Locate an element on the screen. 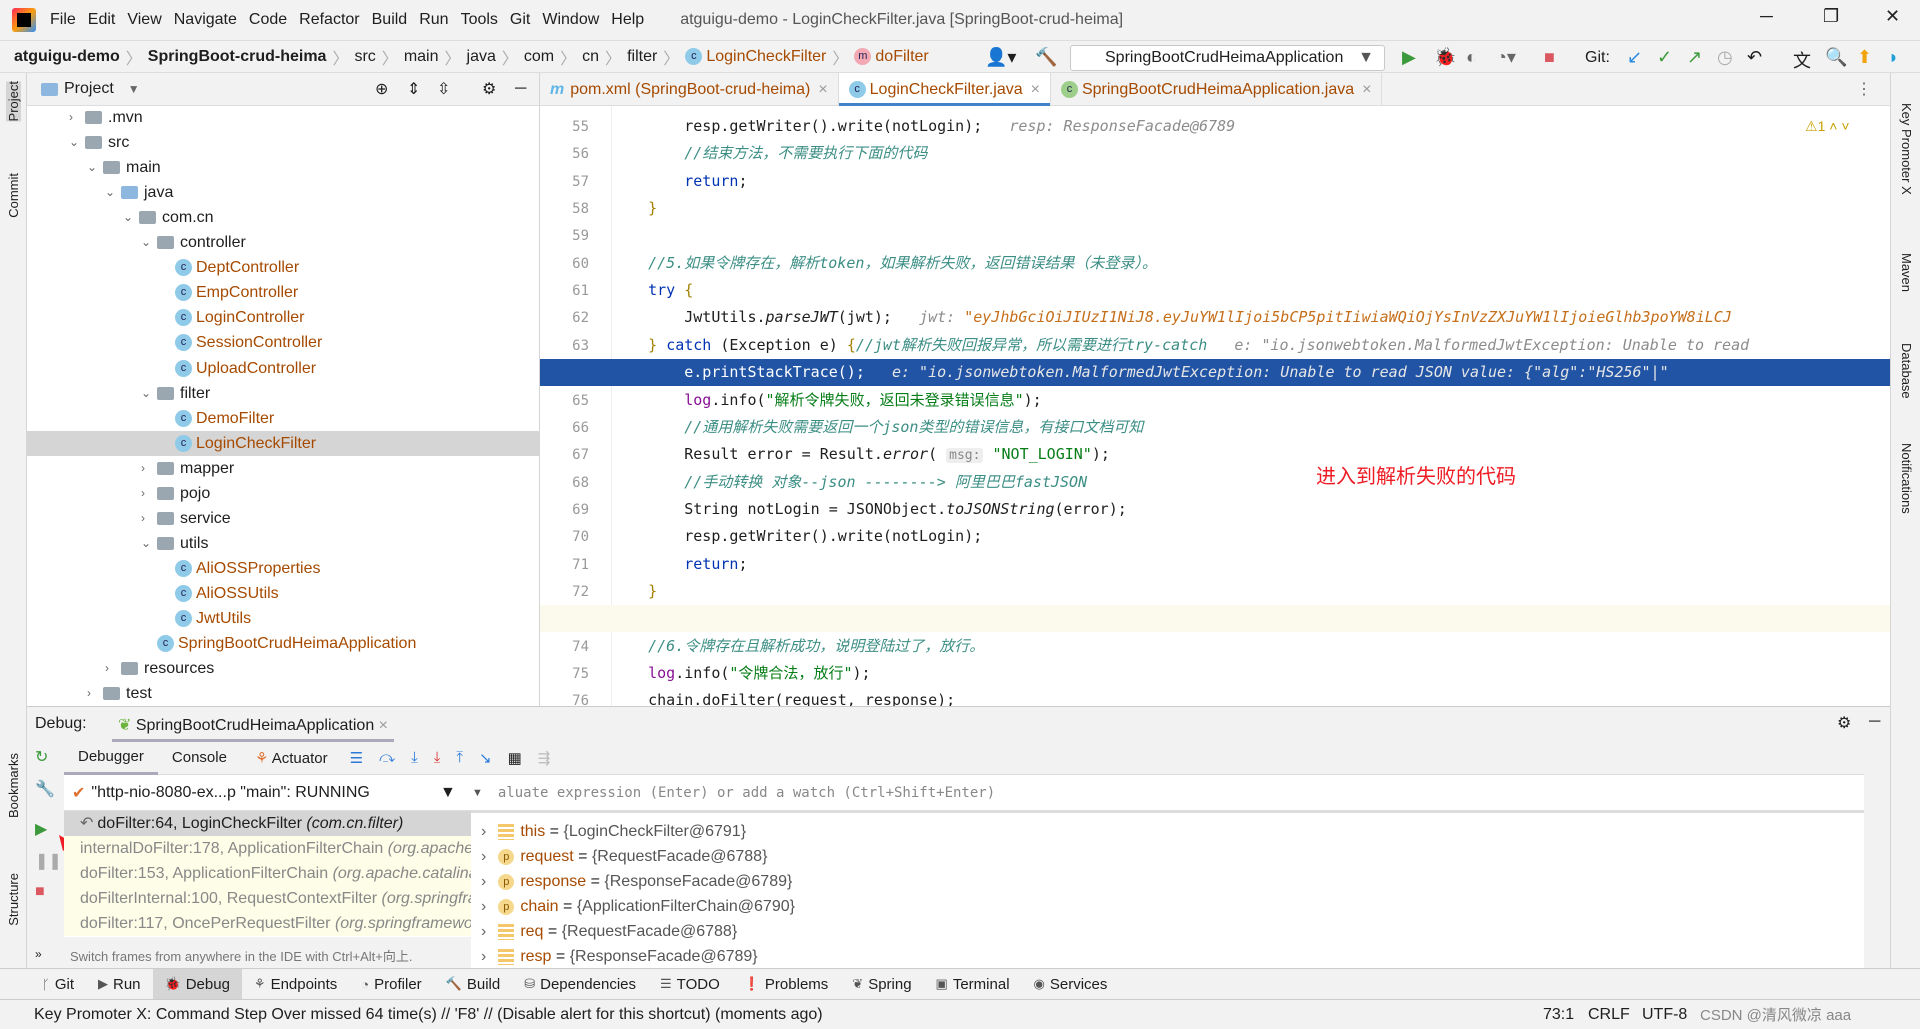  tree-item: c DemoFilter is located at coordinates (216, 418).